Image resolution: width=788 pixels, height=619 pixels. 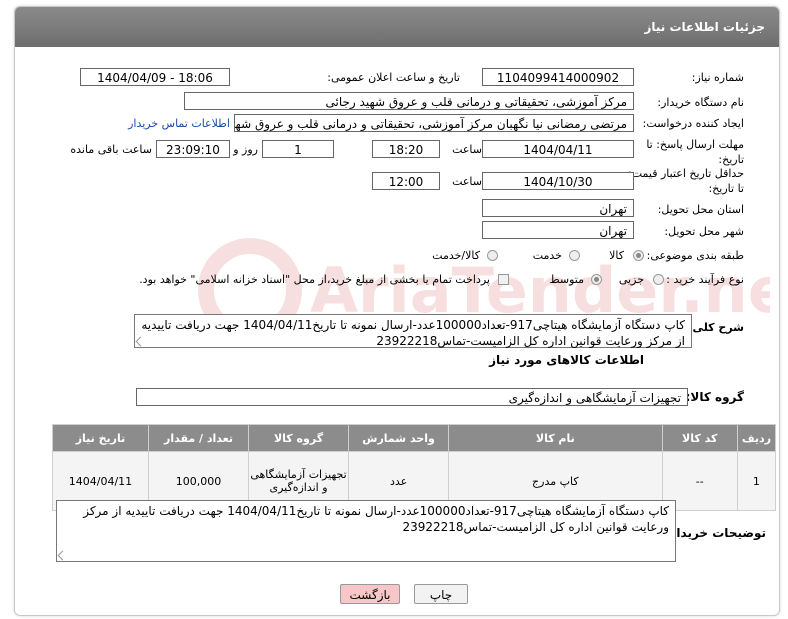 I want to click on creator-label: ایجاد کننده درخواست:, so click(x=693, y=123).